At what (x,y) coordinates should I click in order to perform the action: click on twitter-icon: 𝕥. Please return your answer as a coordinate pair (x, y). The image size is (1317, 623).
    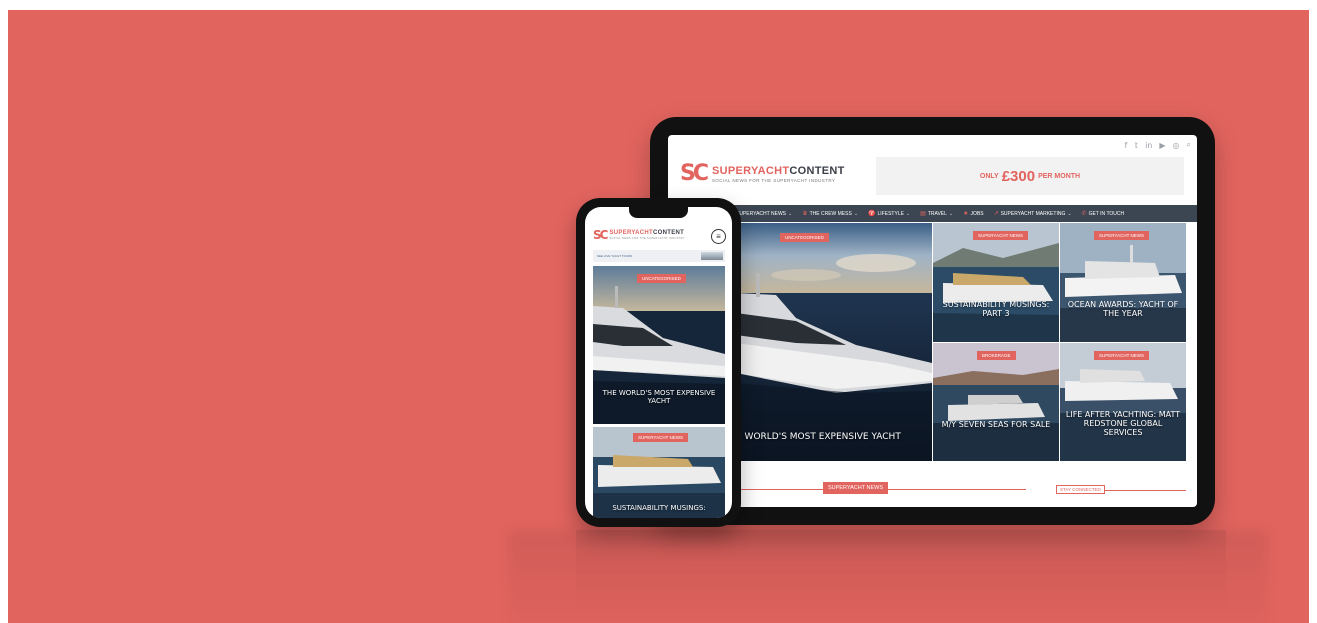
    Looking at the image, I should click on (1136, 145).